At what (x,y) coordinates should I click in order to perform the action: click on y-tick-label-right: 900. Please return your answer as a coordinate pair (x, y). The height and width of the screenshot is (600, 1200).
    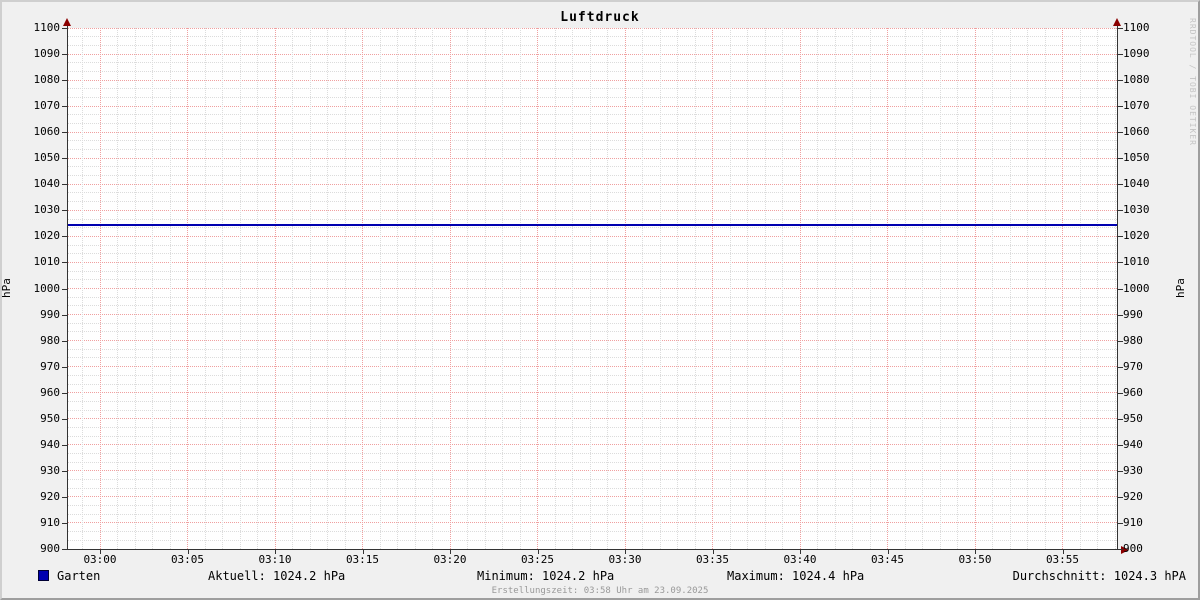
    Looking at the image, I should click on (1133, 548).